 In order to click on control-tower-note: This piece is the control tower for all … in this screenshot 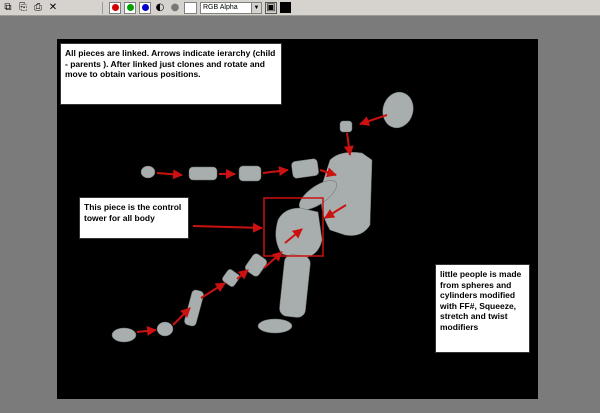, I will do `click(134, 218)`.